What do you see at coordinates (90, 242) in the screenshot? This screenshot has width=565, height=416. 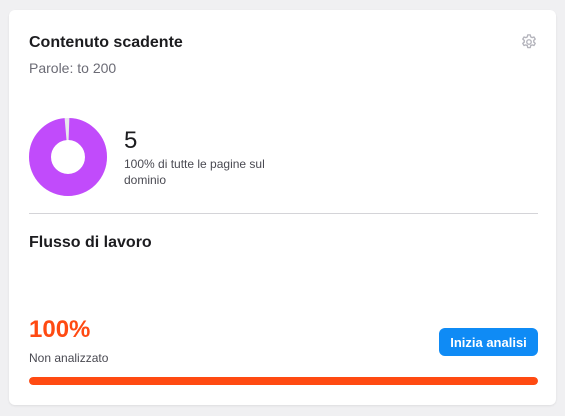 I see `workflow-title: Flusso di lavoro` at bounding box center [90, 242].